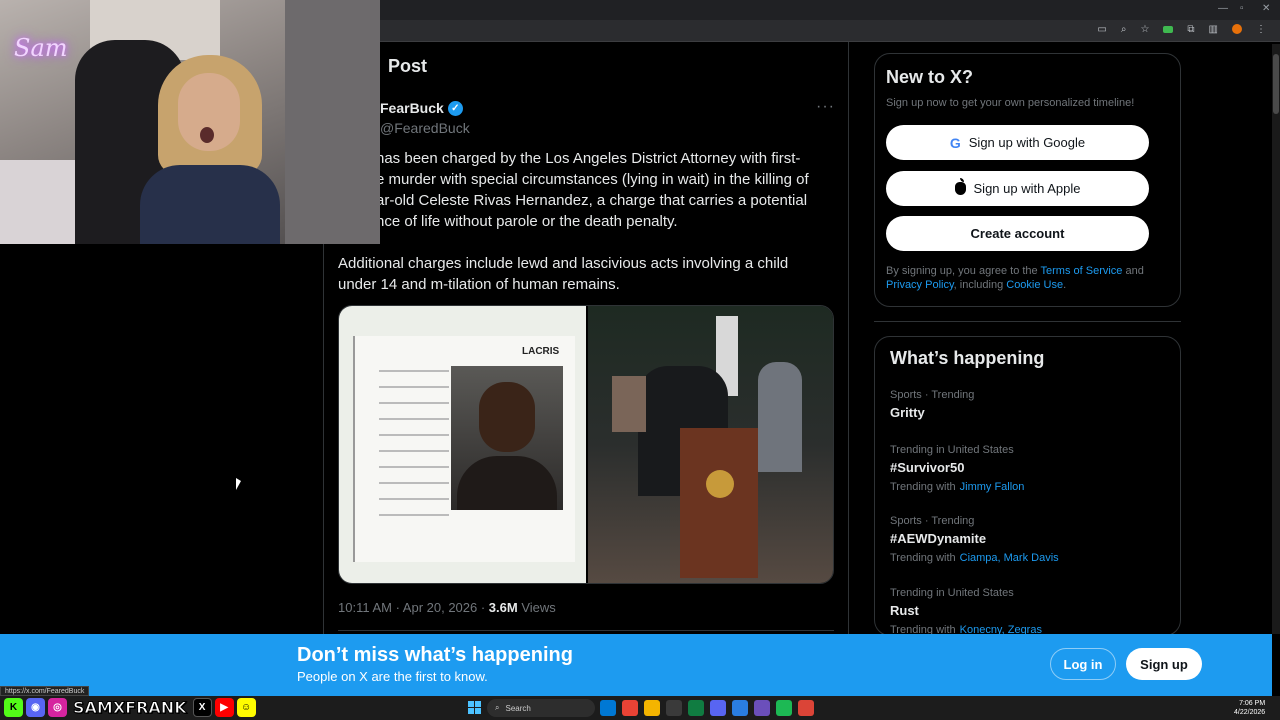 Image resolution: width=1280 pixels, height=720 pixels. What do you see at coordinates (41, 48) in the screenshot?
I see `streamer-neon-logo: Sam` at bounding box center [41, 48].